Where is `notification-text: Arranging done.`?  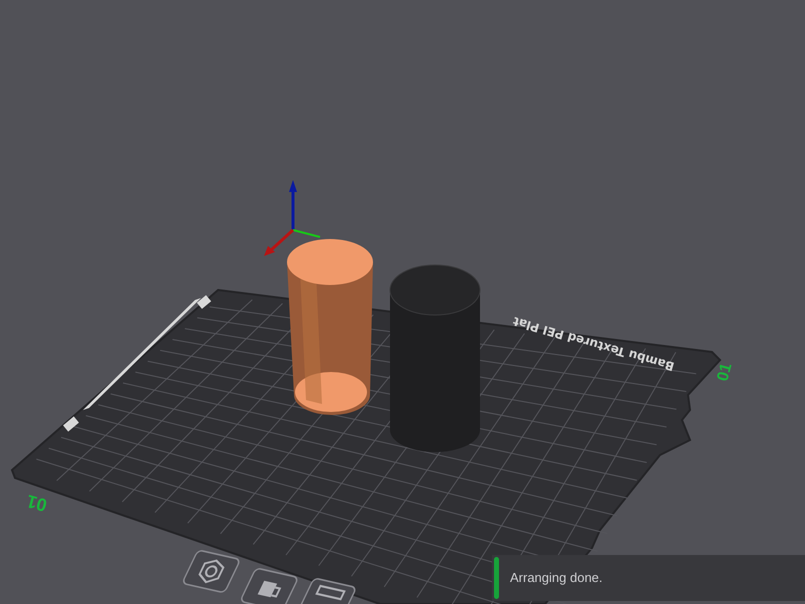
notification-text: Arranging done. is located at coordinates (556, 578).